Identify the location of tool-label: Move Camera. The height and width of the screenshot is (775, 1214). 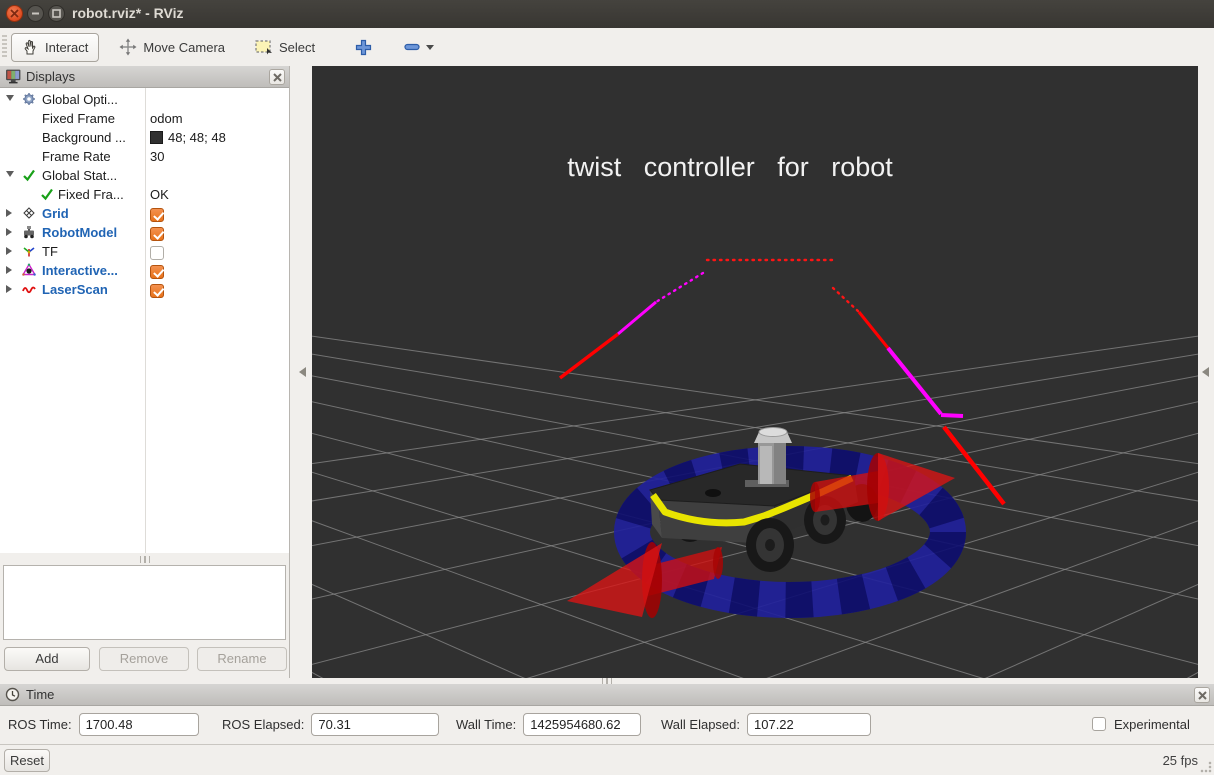
(184, 47).